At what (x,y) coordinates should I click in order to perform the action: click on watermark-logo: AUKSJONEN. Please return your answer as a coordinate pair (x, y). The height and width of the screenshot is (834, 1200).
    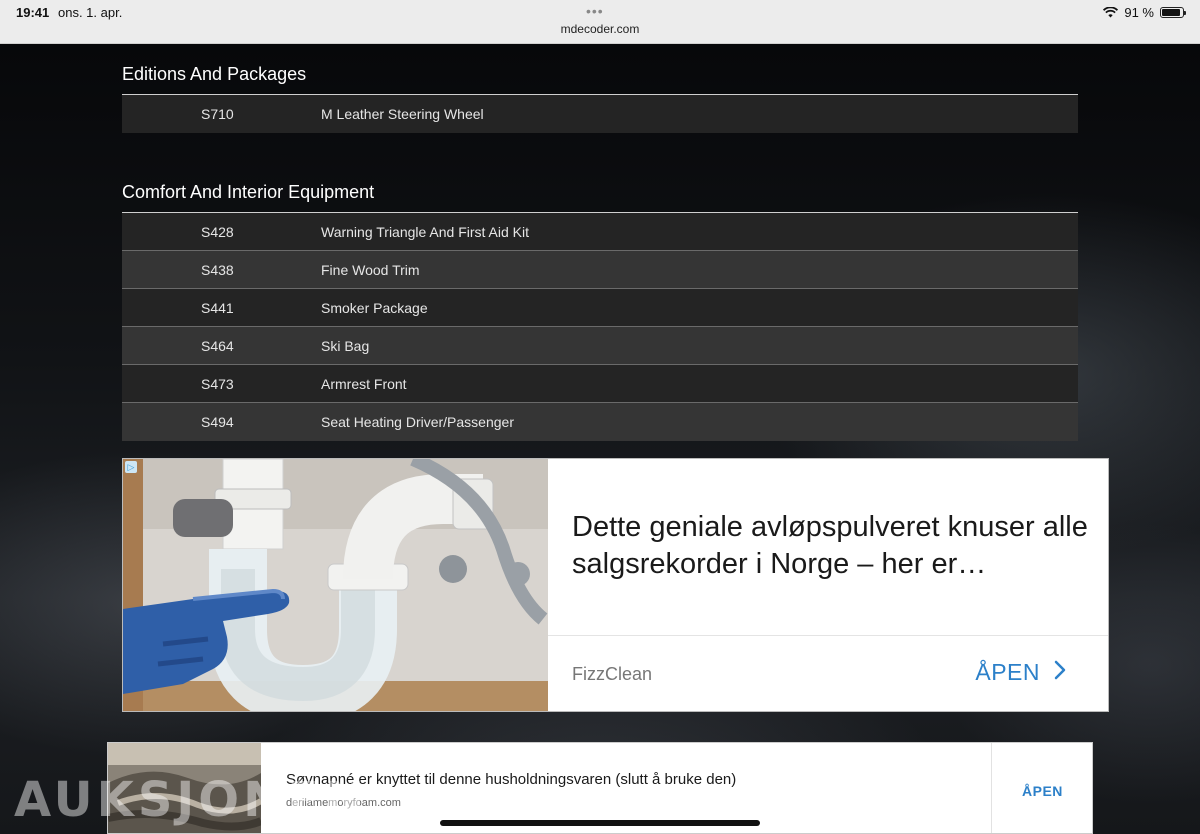
    Looking at the image, I should click on (191, 800).